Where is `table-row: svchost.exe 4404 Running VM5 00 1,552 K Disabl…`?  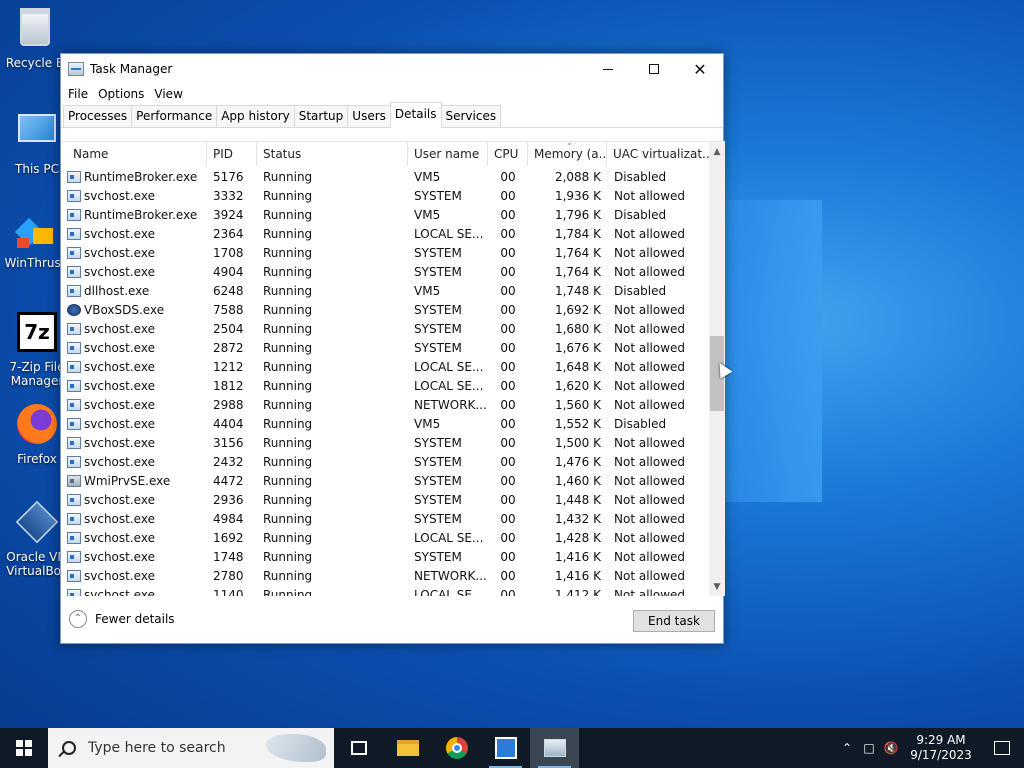 table-row: svchost.exe 4404 Running VM5 00 1,552 K Disabl… is located at coordinates (385, 424).